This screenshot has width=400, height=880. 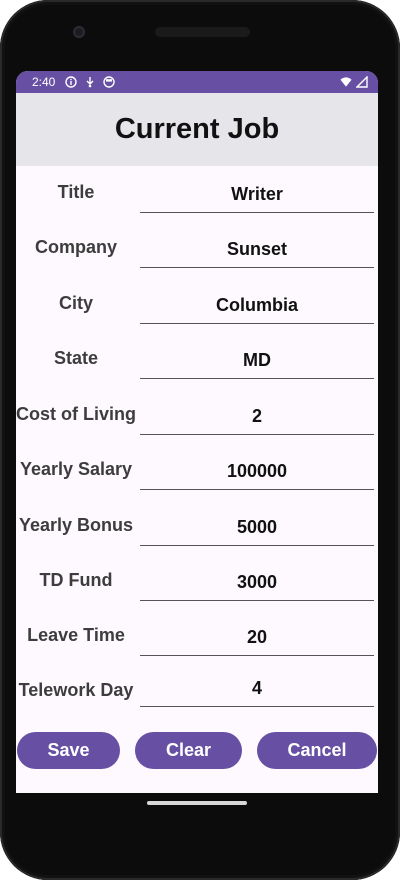 I want to click on form-row-leave-time: Leave Time, so click(x=197, y=636).